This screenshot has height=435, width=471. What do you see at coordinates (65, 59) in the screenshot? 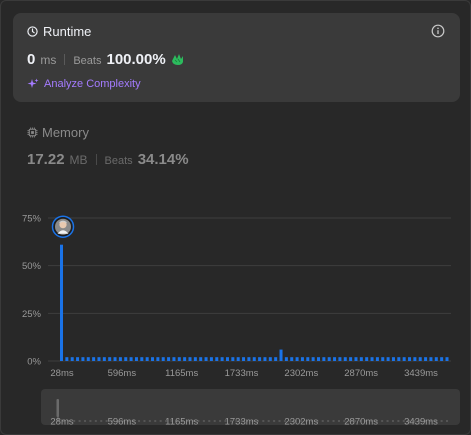
I see `divider` at bounding box center [65, 59].